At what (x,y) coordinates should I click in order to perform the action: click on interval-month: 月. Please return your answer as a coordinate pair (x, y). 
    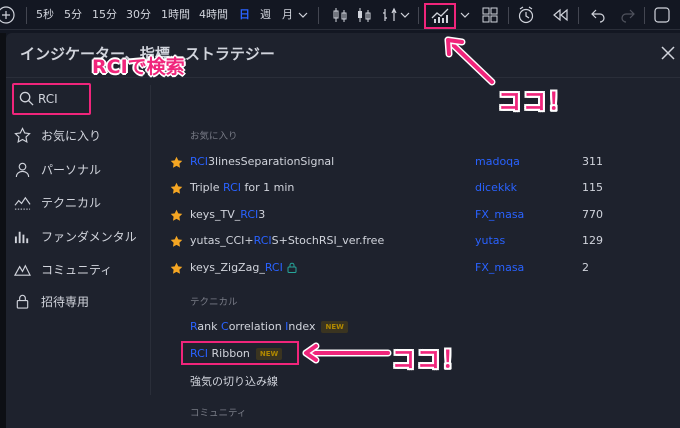
    Looking at the image, I should click on (287, 15).